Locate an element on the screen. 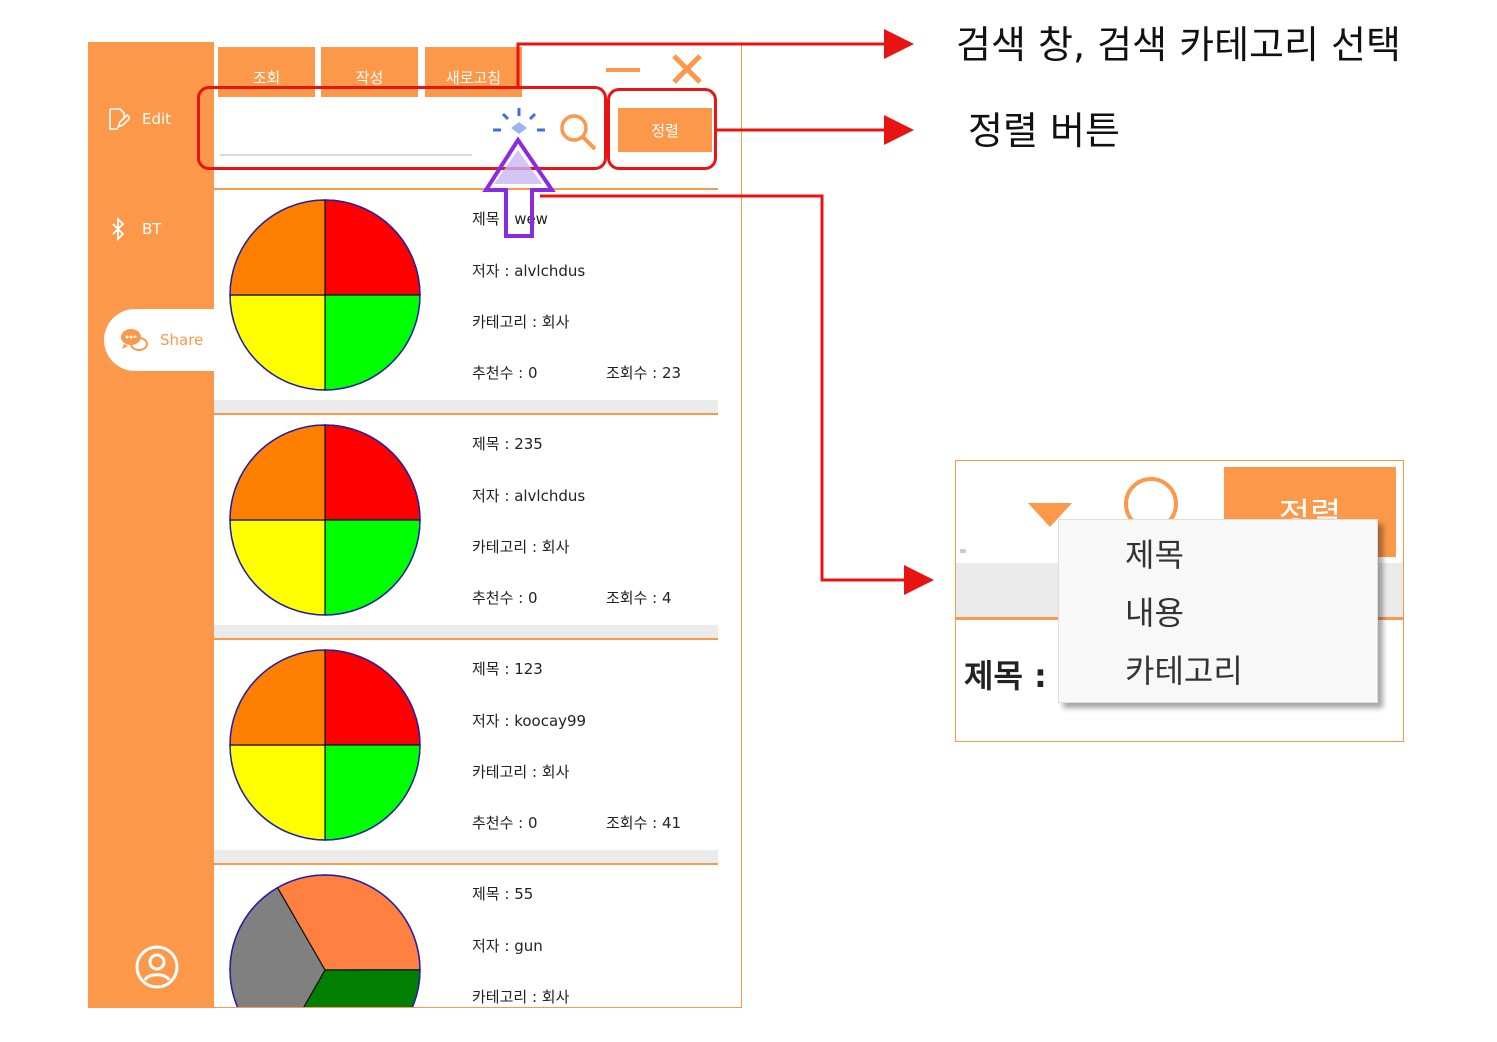  sidebar-item-label: BT is located at coordinates (152, 229).